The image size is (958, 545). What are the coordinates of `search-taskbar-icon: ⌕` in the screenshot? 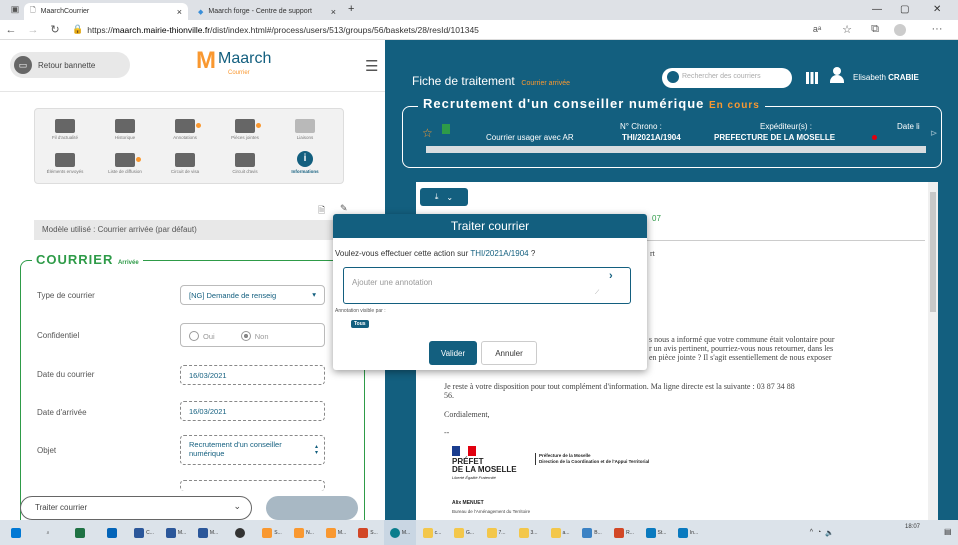 It's located at (48, 532).